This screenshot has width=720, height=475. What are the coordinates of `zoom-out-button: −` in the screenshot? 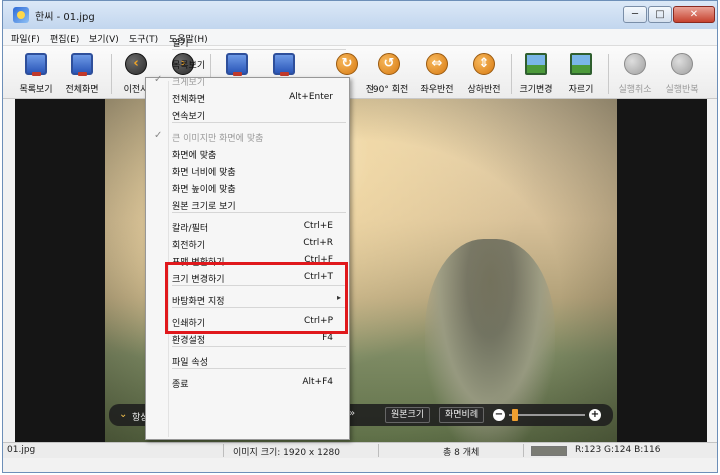 It's located at (499, 415).